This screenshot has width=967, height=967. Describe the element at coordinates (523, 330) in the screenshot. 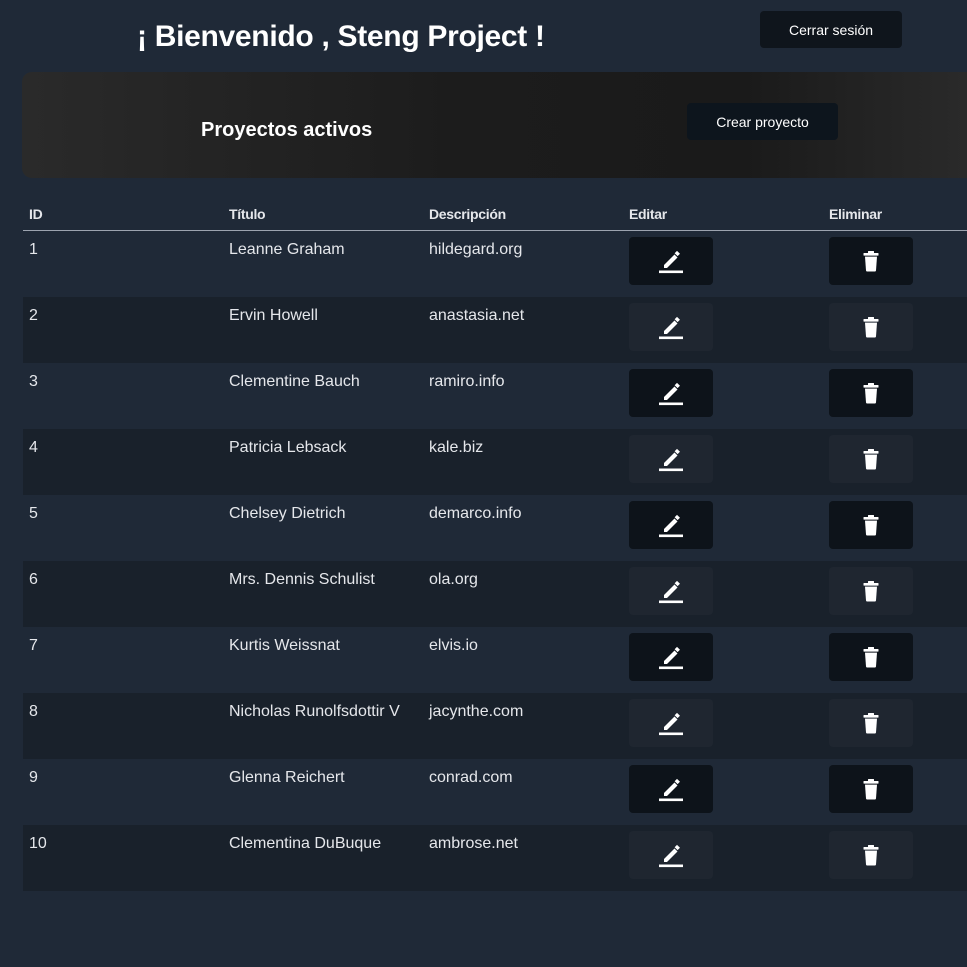

I see `cell-description: anastasia.net` at that location.